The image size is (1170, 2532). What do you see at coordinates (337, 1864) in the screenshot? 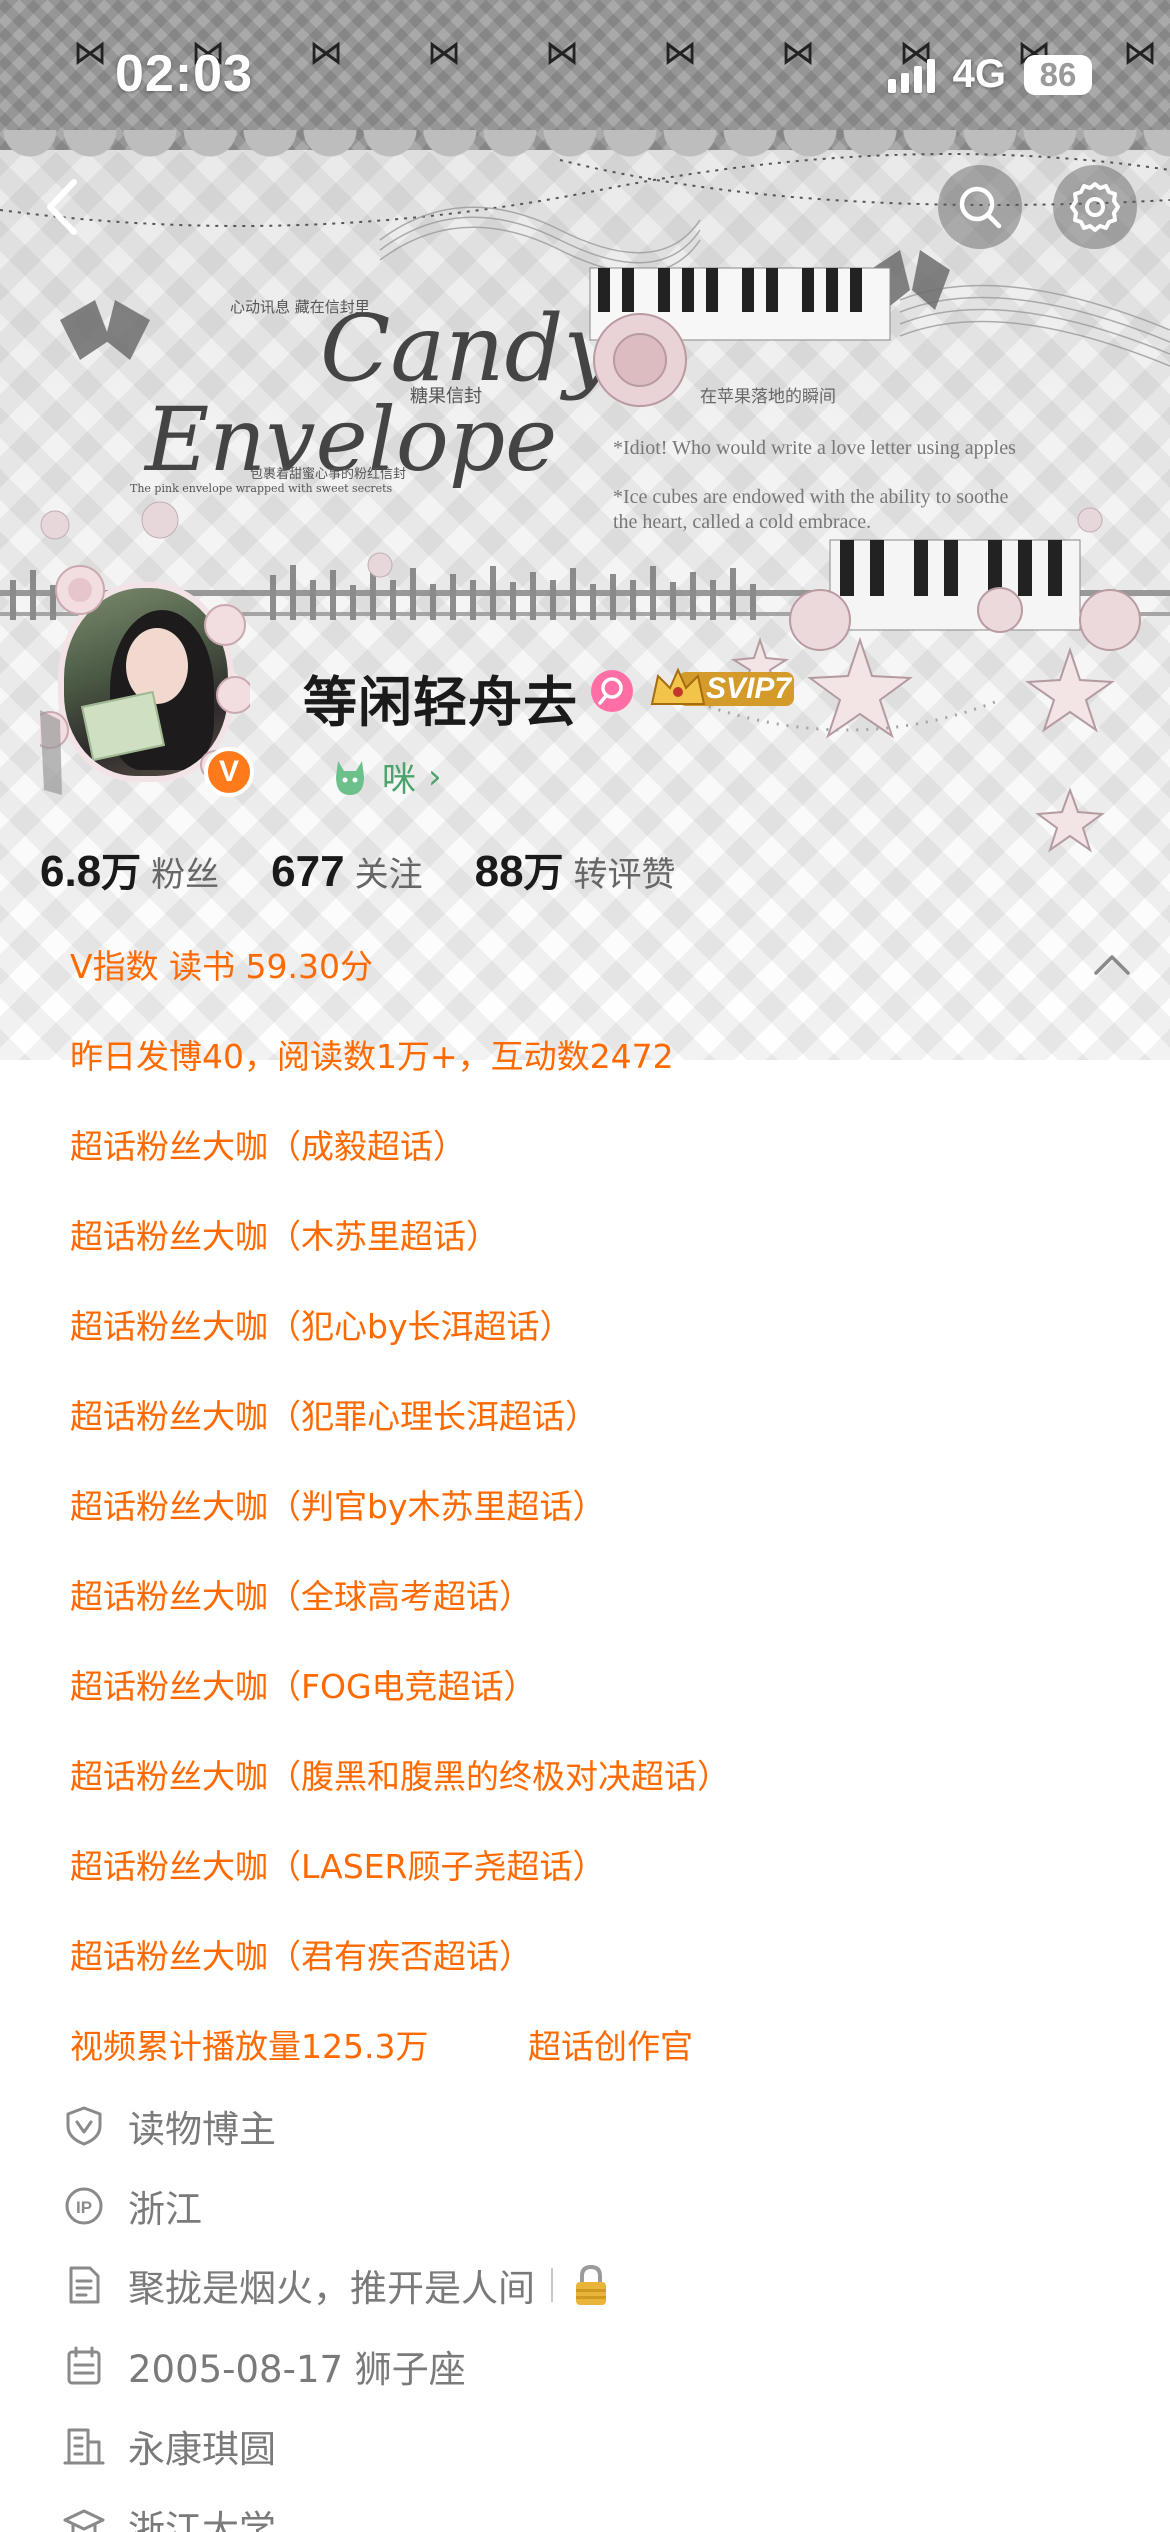
I see `super-topic-fan-line: 超话粉丝大咖（LASER顾子尧超话）` at bounding box center [337, 1864].